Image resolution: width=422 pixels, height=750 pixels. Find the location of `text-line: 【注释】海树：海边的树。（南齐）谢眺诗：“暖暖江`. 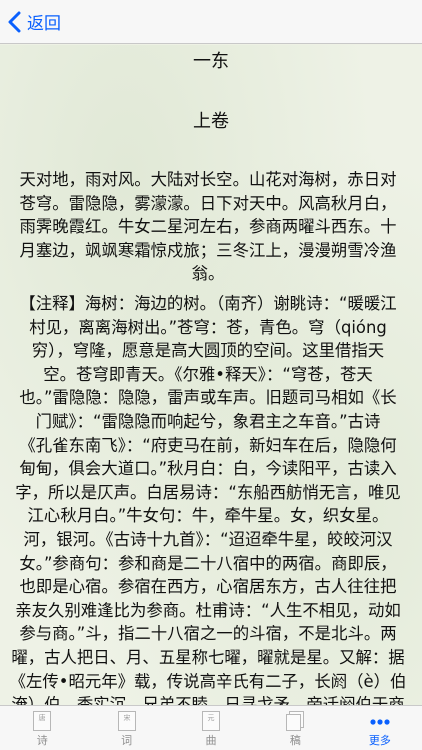

text-line: 【注释】海树：海边的树。（南齐）谢眺诗：“暖暖江 is located at coordinates (208, 303).